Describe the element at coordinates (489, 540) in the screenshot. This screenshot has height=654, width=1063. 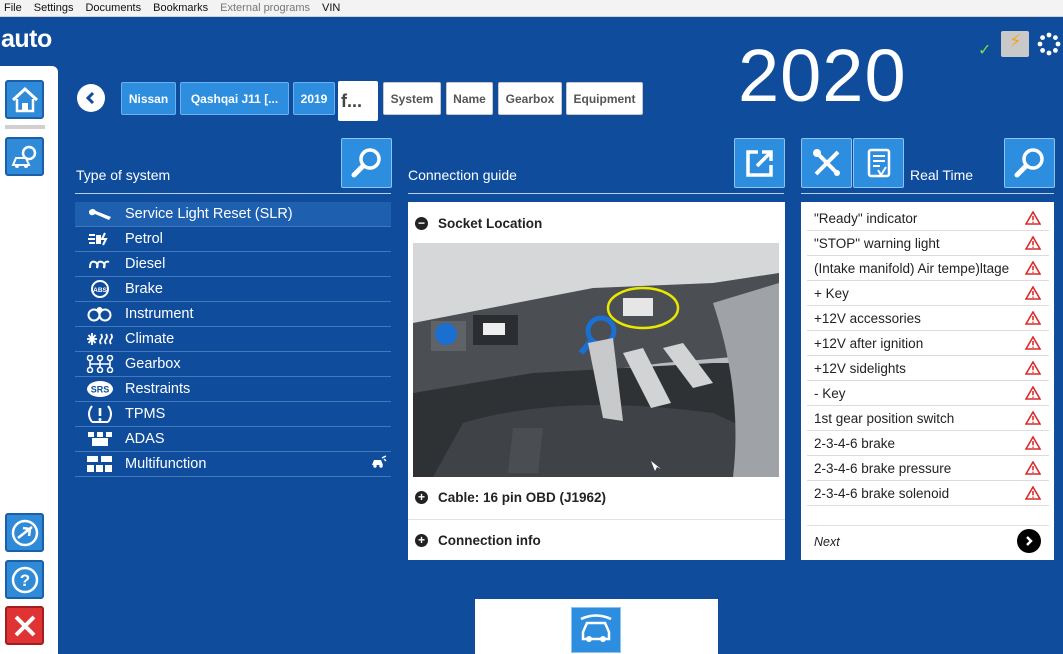
I see `guide-row-label: Connection info` at that location.